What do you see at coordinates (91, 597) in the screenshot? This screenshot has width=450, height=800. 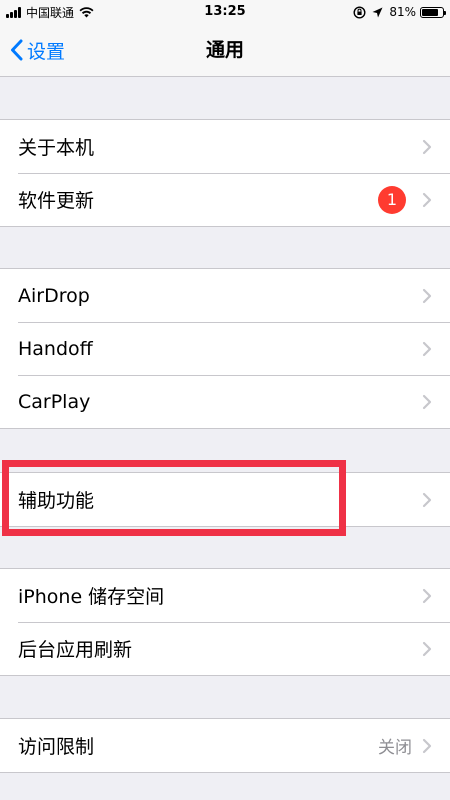 I see `row-label: iPhone 储存空间` at bounding box center [91, 597].